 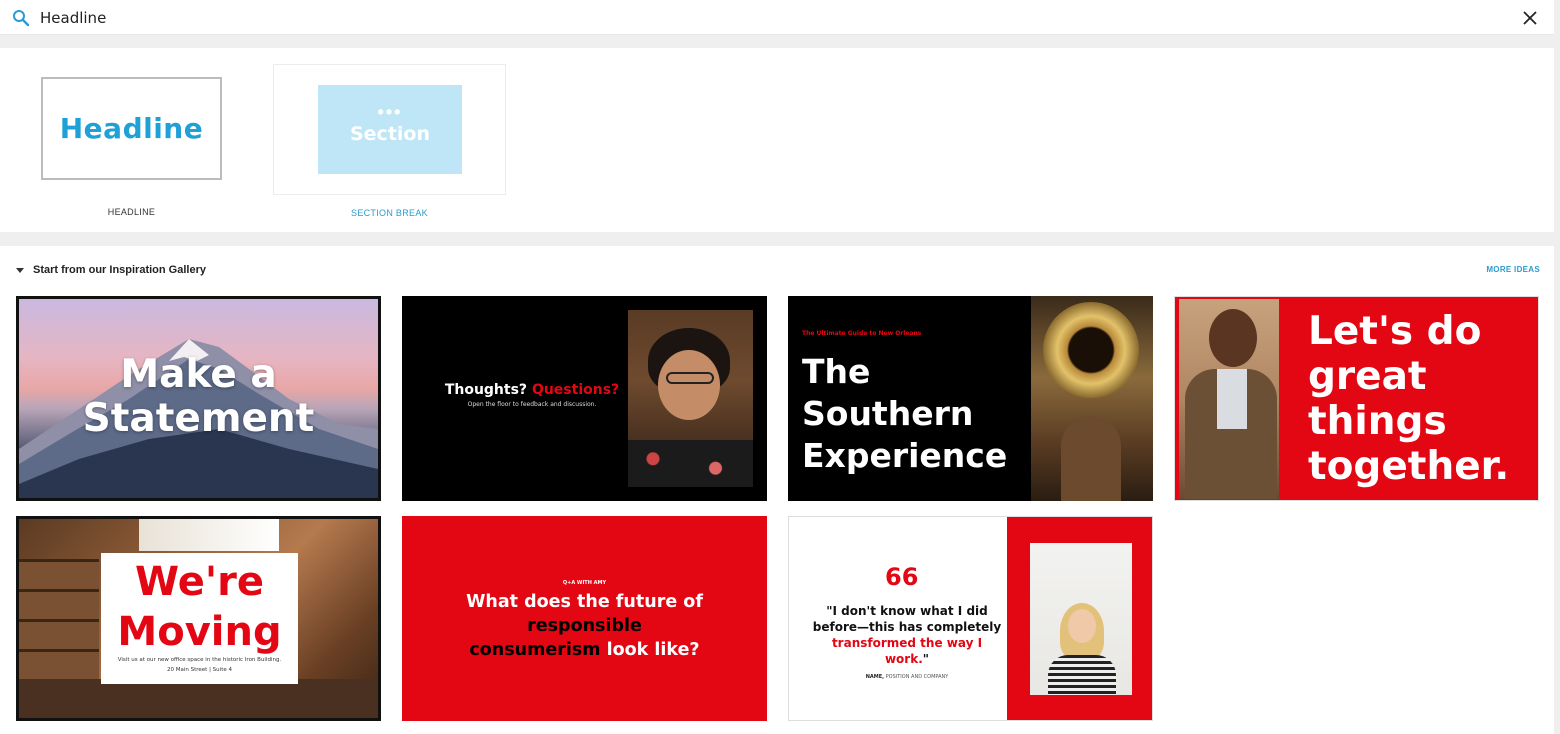 I want to click on card-title-line: together., so click(x=1409, y=466).